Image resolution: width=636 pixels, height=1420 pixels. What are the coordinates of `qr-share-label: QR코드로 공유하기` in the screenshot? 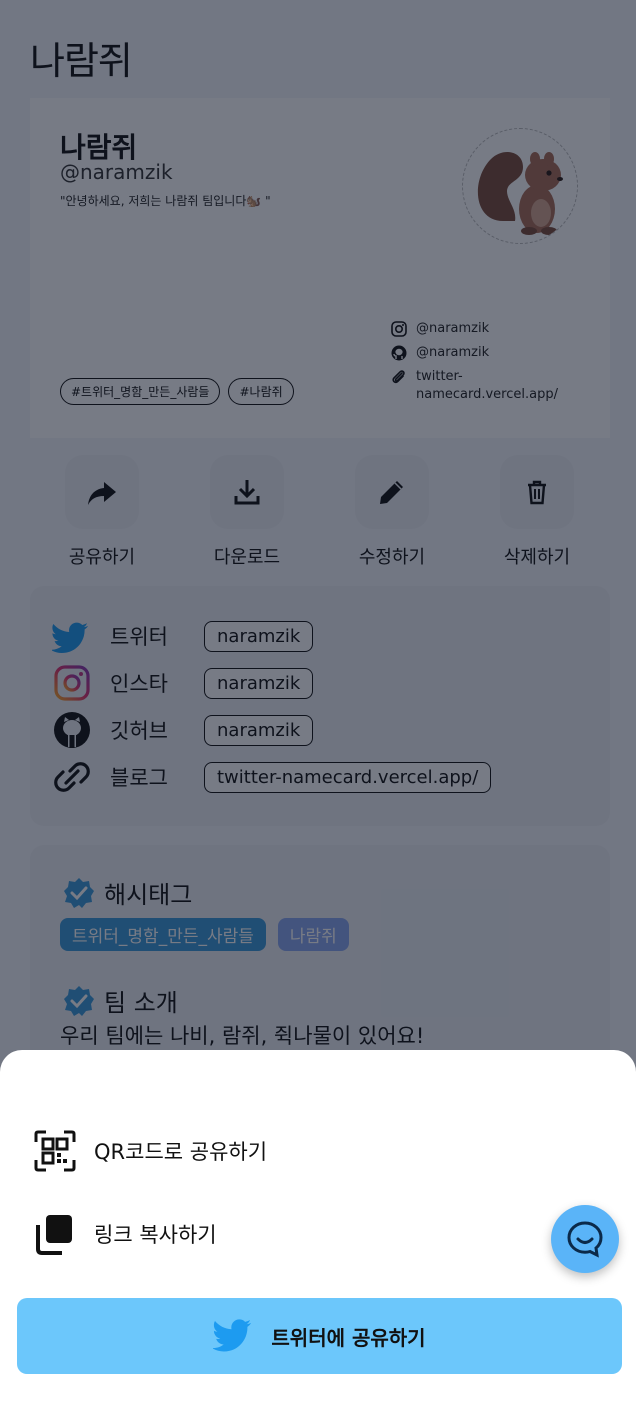 It's located at (181, 1152).